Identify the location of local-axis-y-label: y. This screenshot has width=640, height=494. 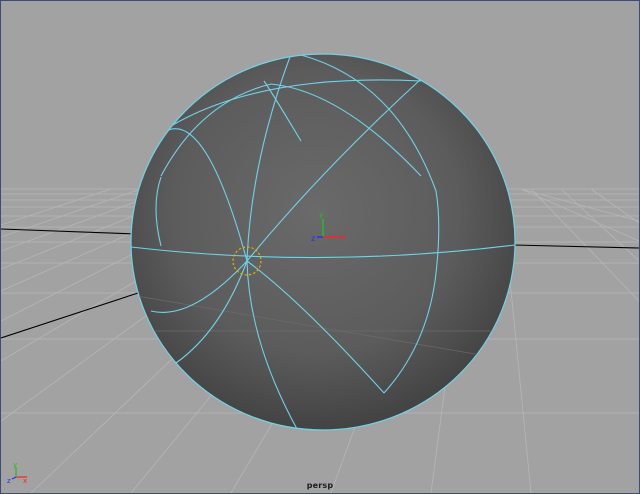
(321, 214).